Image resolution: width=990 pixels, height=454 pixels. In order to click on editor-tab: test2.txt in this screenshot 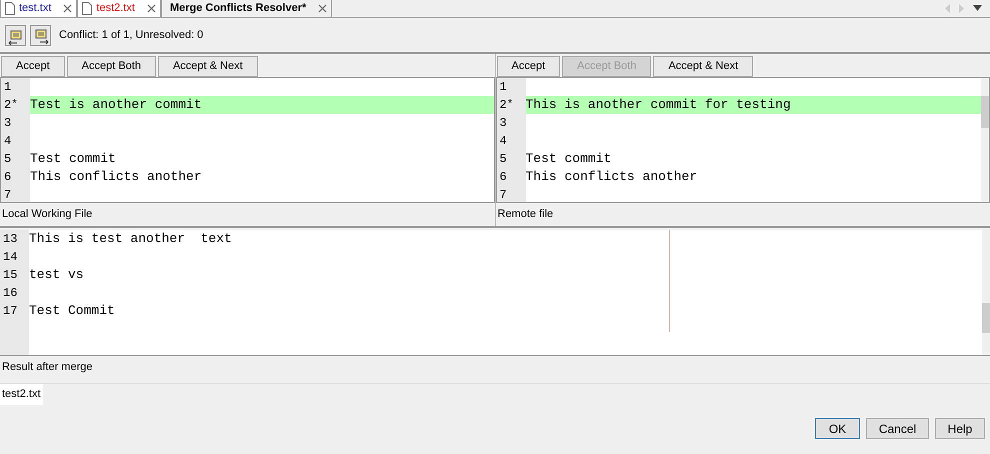, I will do `click(119, 8)`.